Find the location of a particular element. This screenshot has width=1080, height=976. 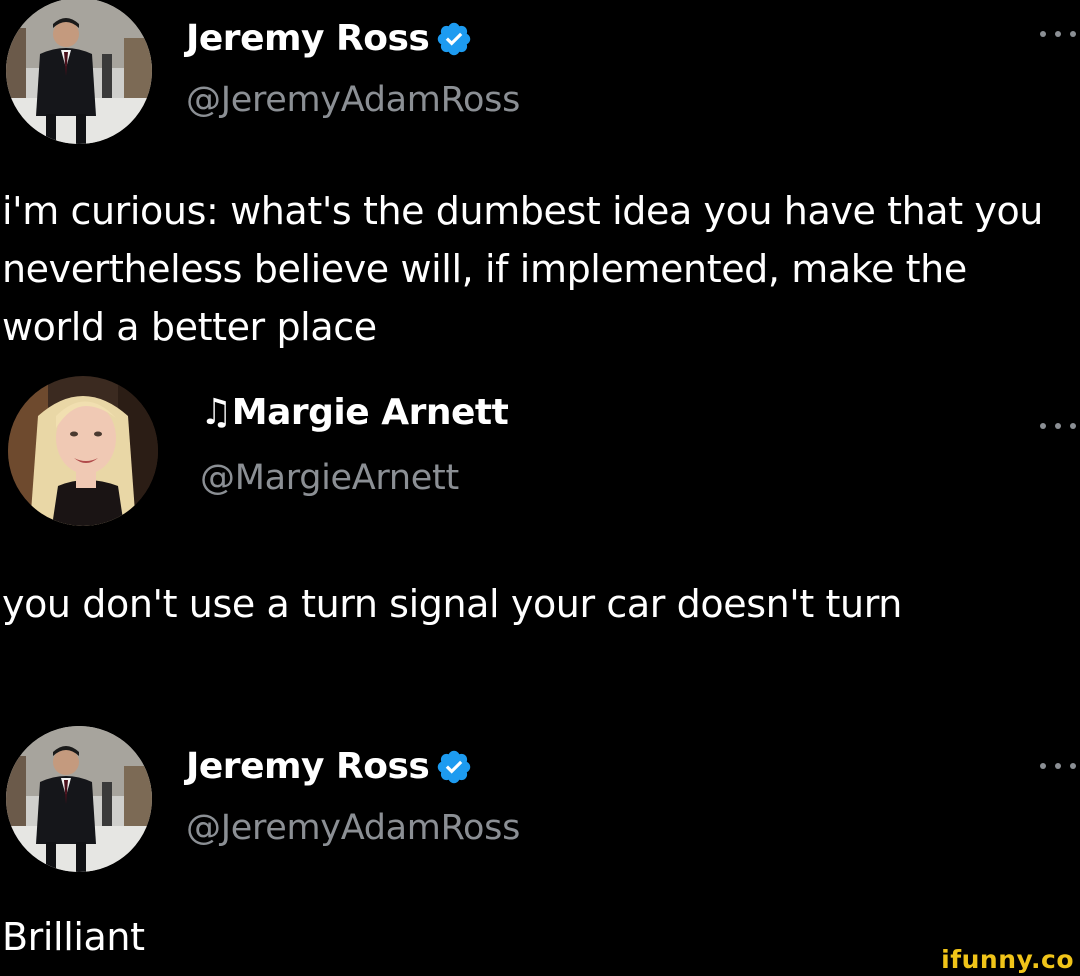

watermark: ifunny.co is located at coordinates (1007, 959).